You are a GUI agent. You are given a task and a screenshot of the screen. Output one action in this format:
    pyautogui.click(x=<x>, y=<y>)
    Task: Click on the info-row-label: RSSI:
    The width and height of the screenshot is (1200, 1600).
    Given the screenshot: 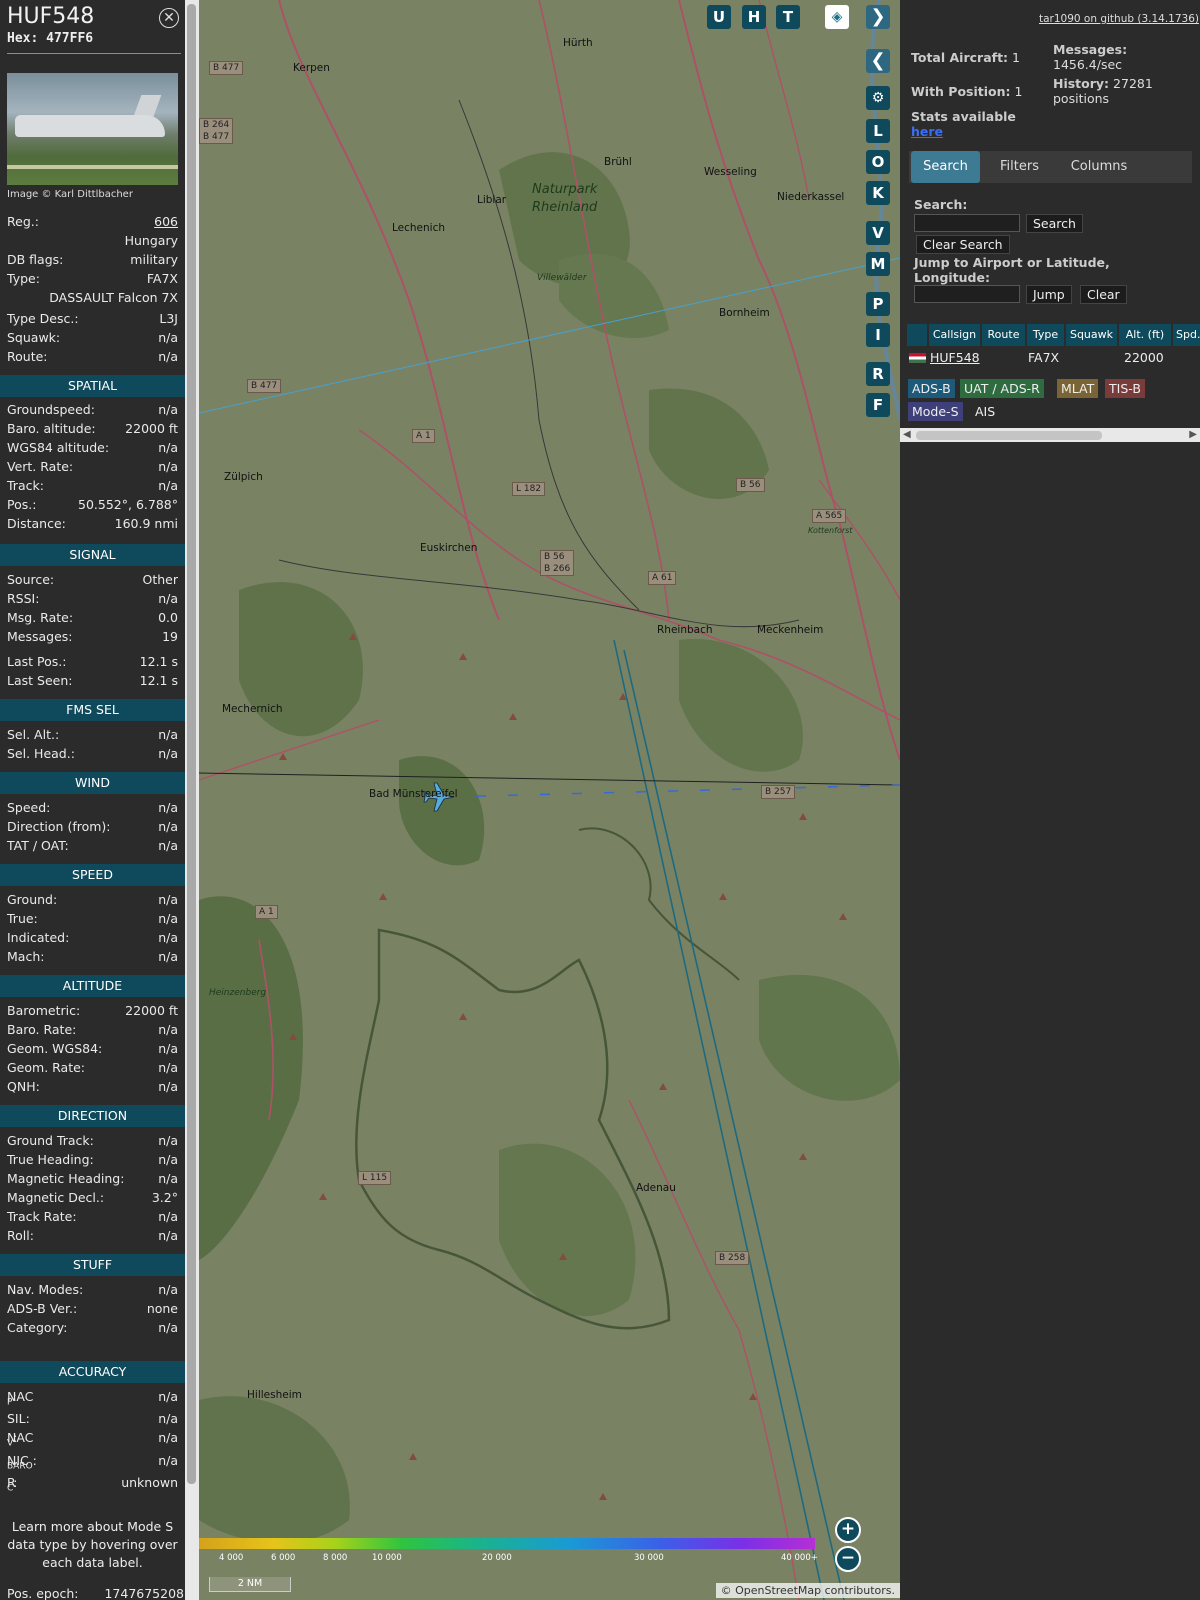 What is the action you would take?
    pyautogui.click(x=23, y=598)
    